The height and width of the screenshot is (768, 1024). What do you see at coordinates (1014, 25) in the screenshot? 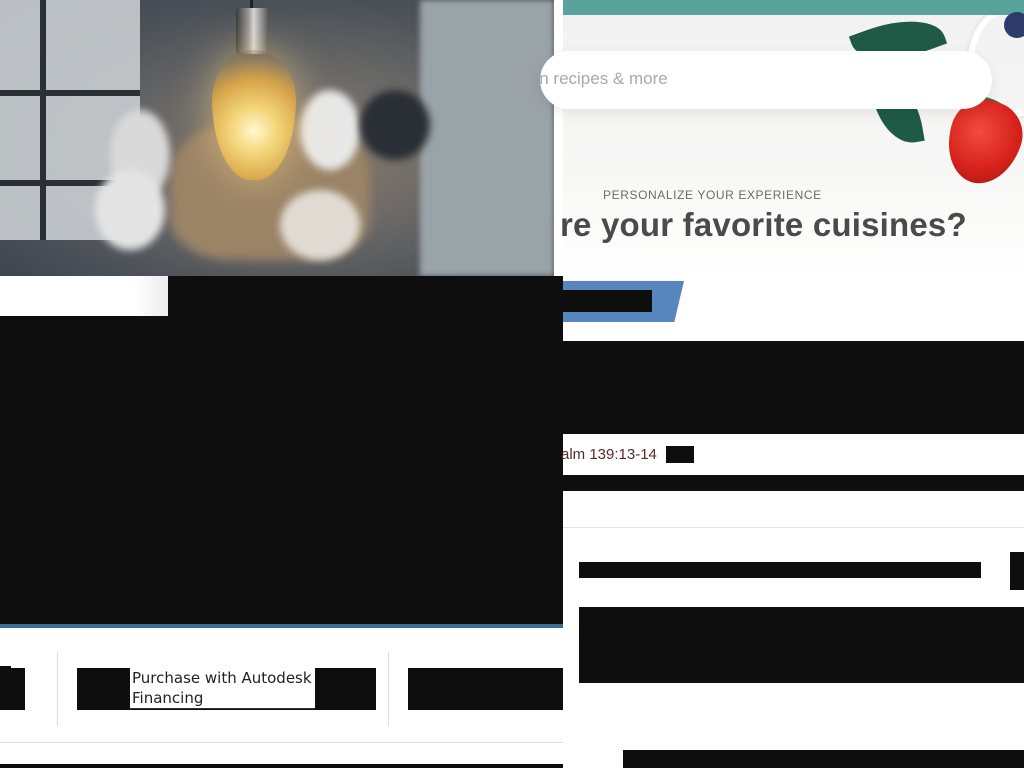
I see `blueberry-icon` at bounding box center [1014, 25].